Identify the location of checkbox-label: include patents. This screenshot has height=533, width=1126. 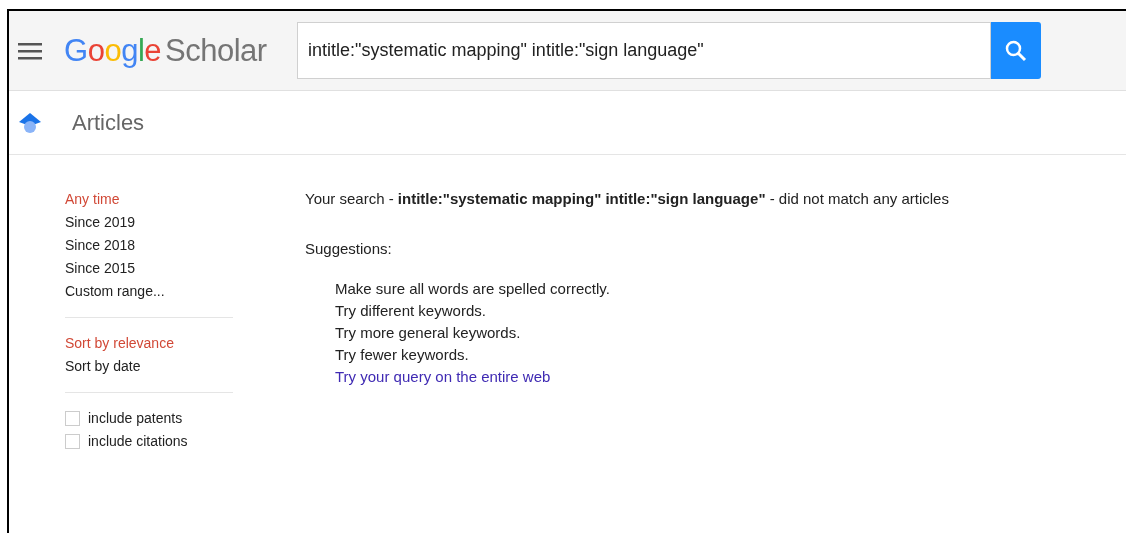
(135, 418).